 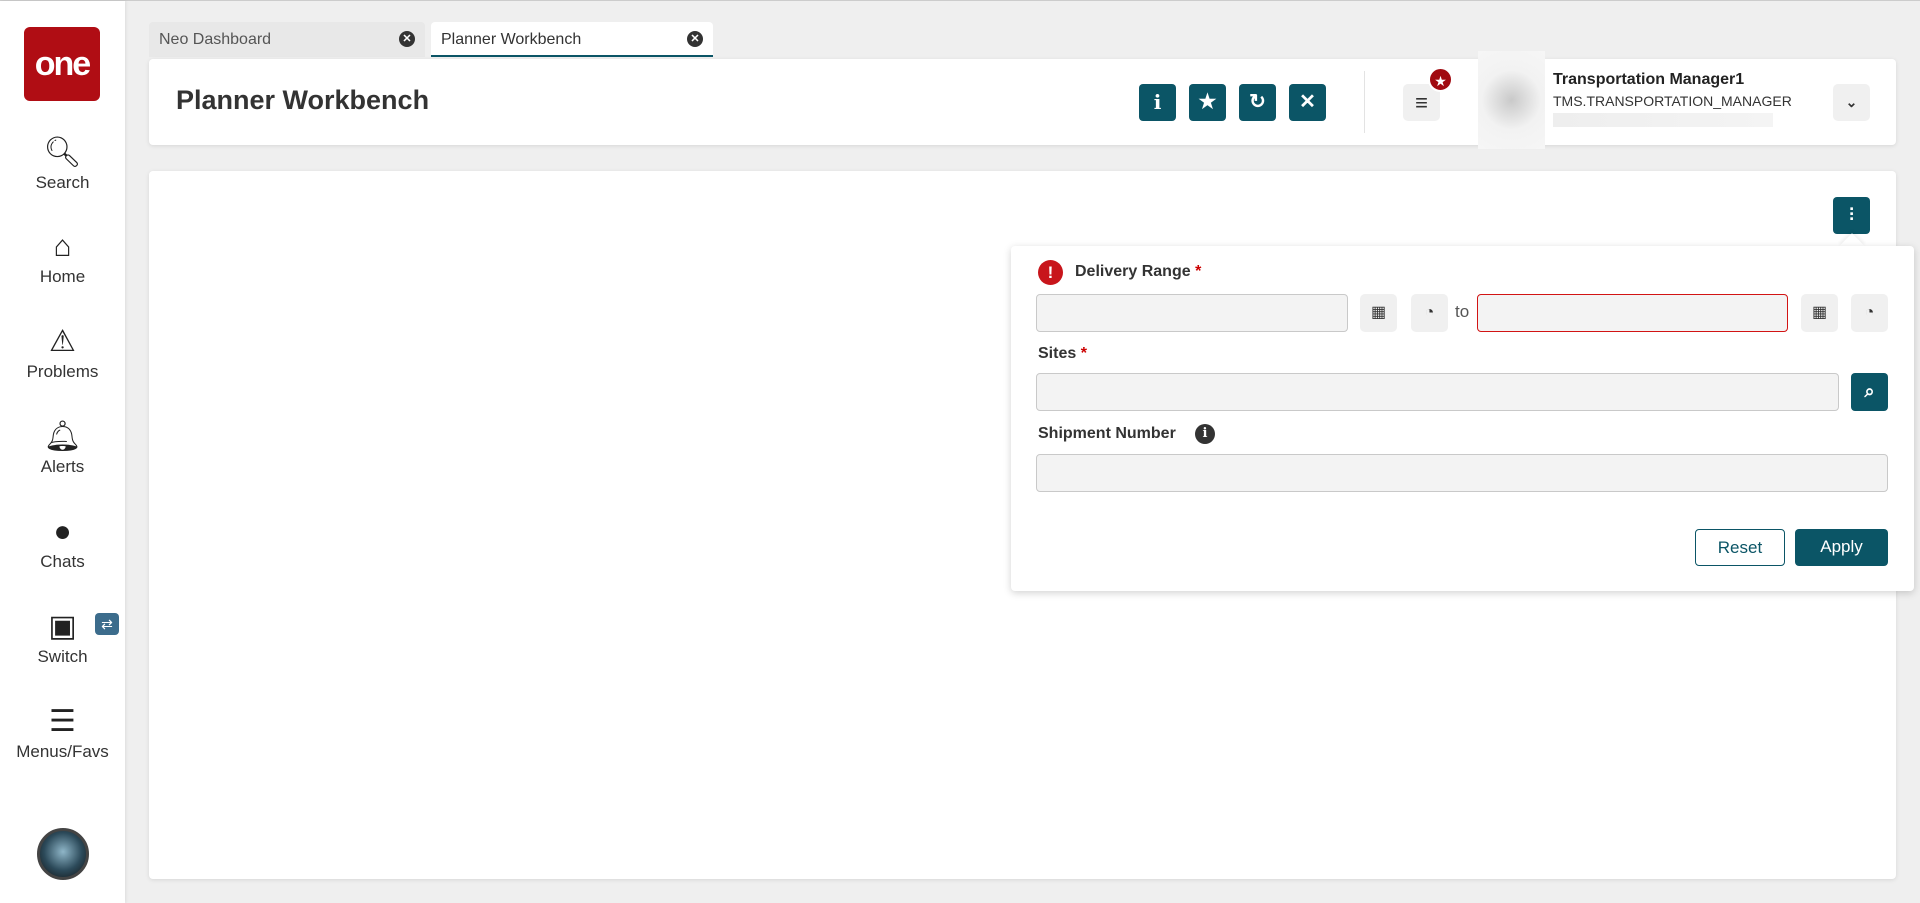 I want to click on delivery-to-input, so click(x=1632, y=313).